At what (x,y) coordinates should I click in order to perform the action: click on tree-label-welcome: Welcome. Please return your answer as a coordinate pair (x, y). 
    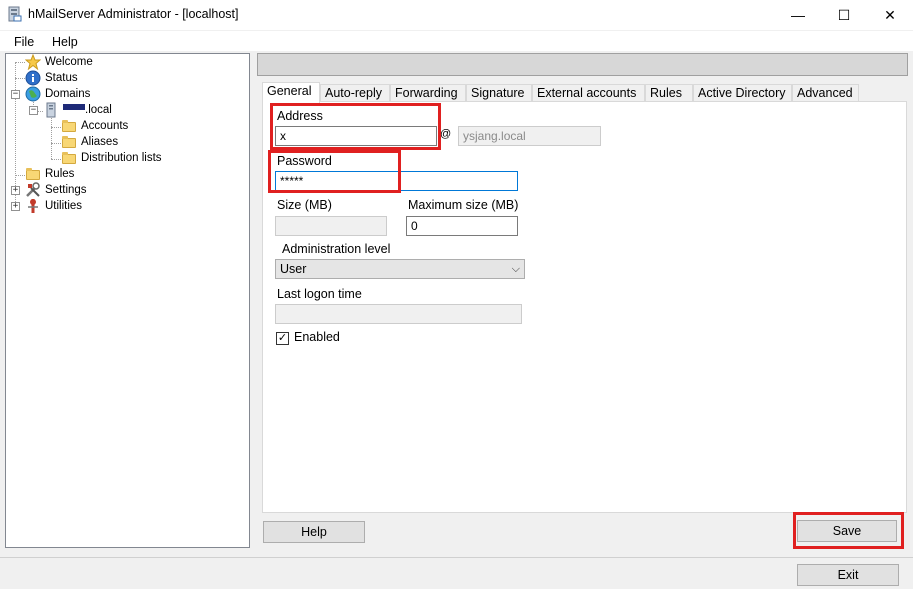
    Looking at the image, I should click on (69, 62).